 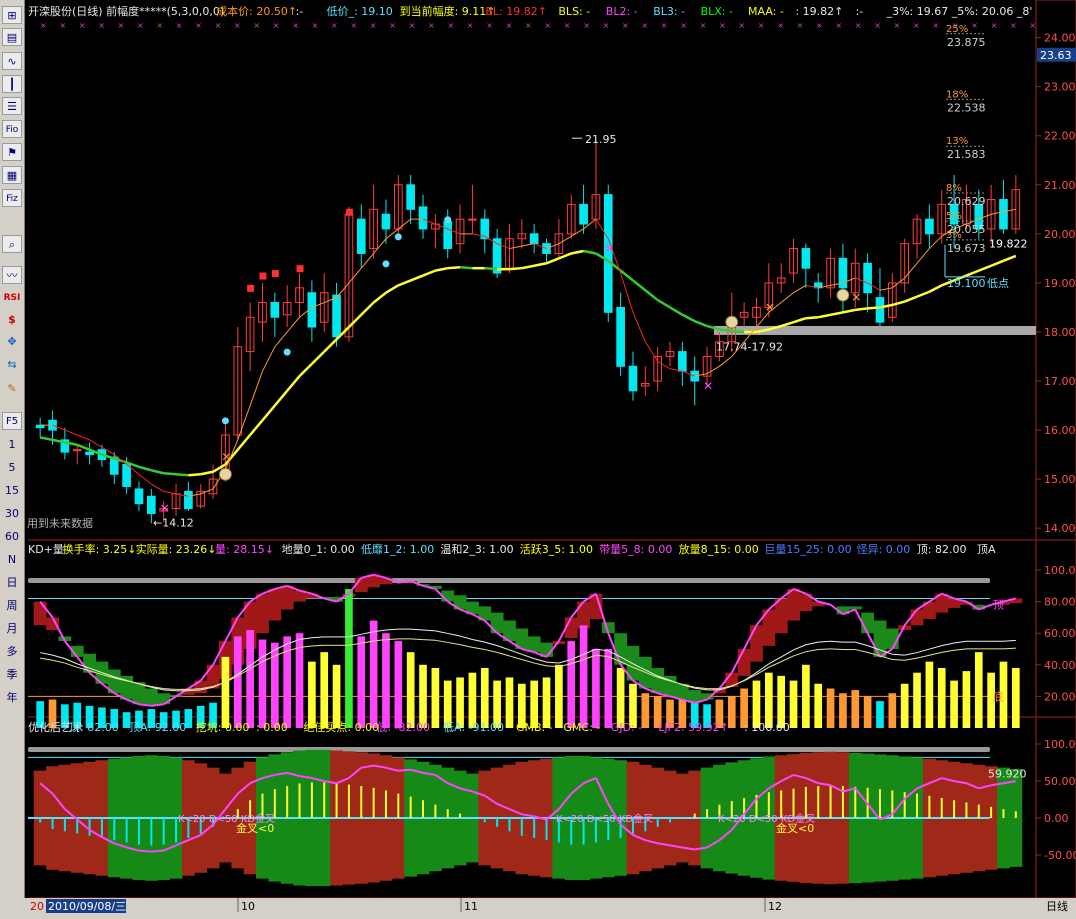 I want to click on kd-header-item: 顶: 82.00, so click(x=942, y=549).